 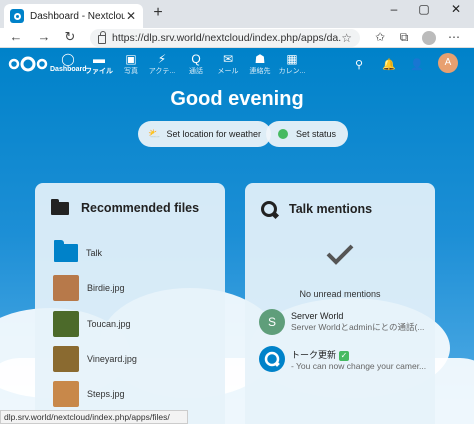 I want to click on file-item: Vineyard.jpg, so click(x=138, y=359).